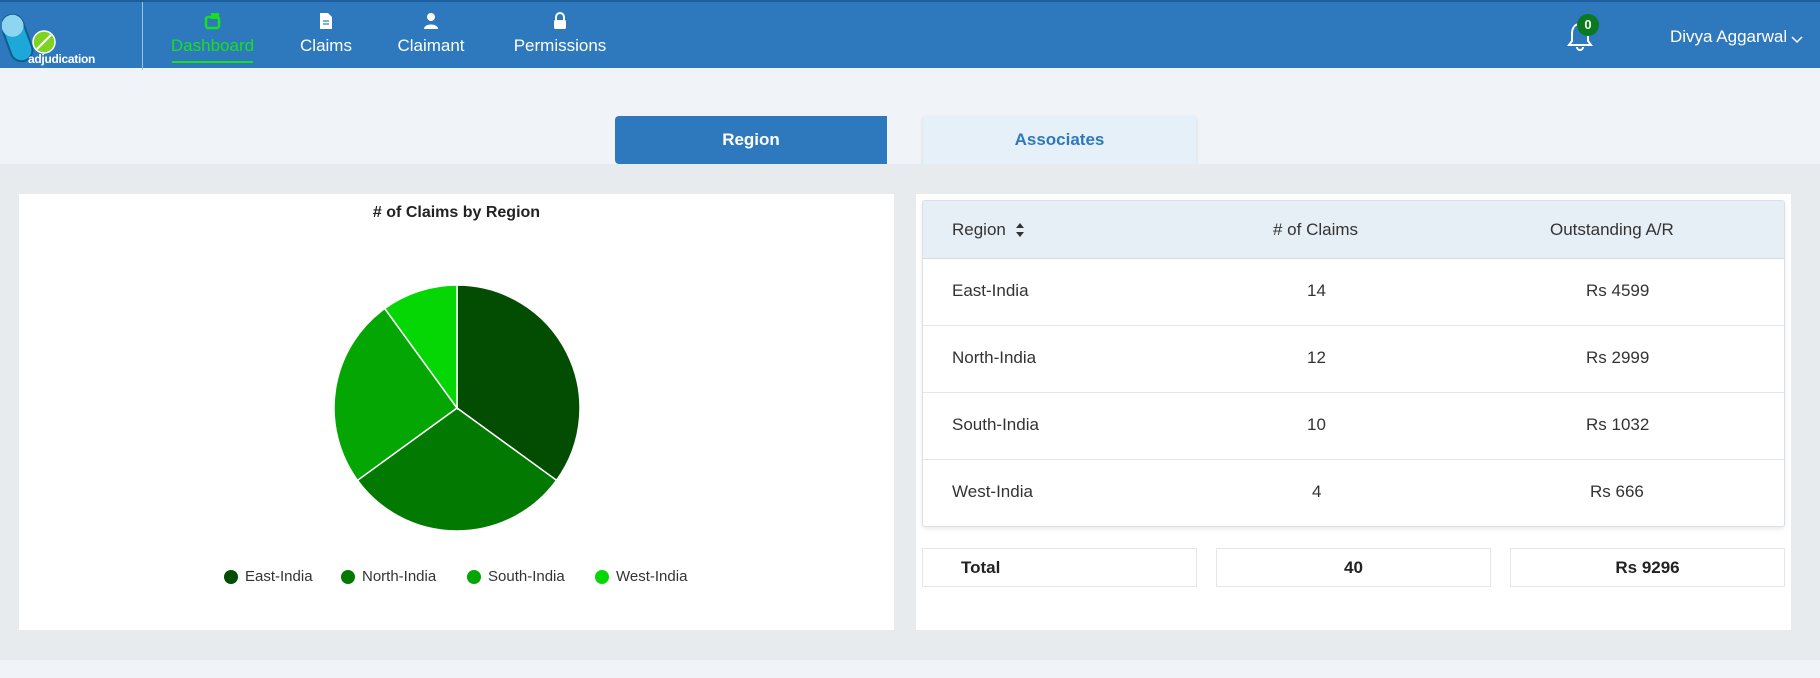 This screenshot has height=678, width=1820. What do you see at coordinates (212, 23) in the screenshot?
I see `dashboard-icon` at bounding box center [212, 23].